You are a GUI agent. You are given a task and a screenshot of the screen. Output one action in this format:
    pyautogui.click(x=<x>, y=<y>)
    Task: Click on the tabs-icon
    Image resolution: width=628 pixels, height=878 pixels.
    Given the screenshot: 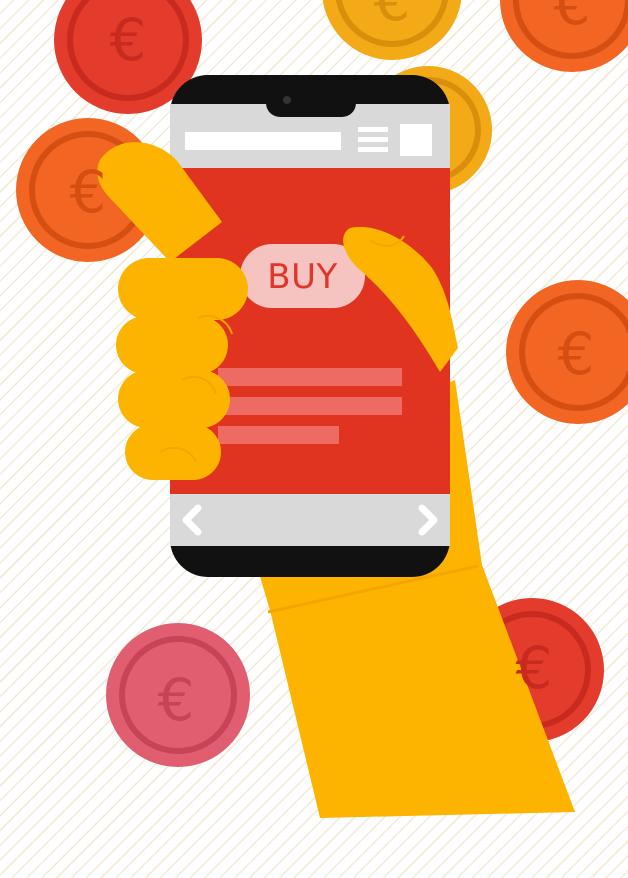 What is the action you would take?
    pyautogui.click(x=416, y=140)
    